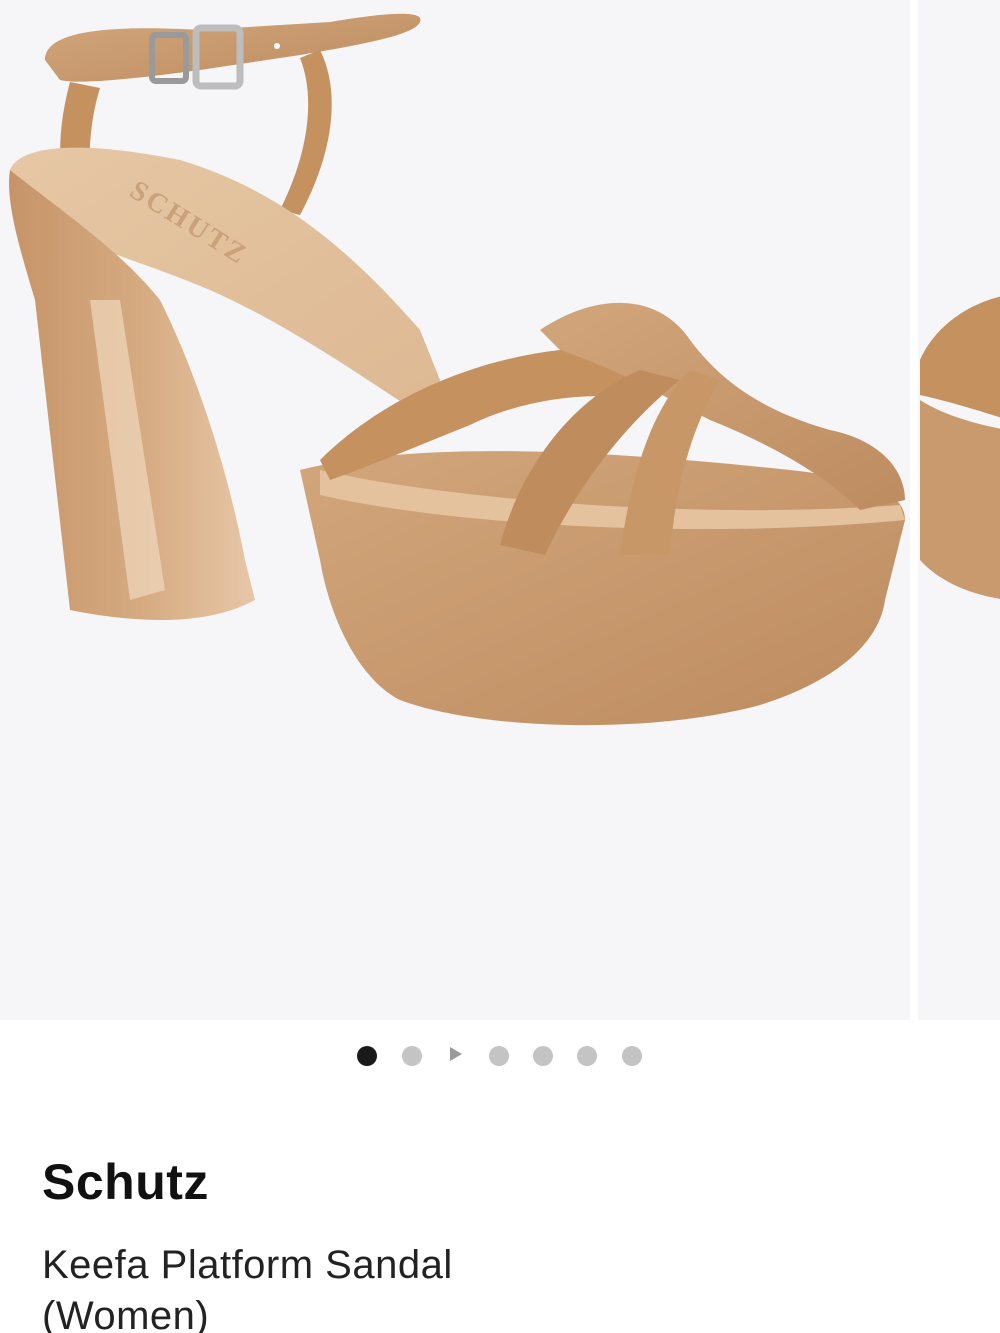  Describe the element at coordinates (960, 447) in the screenshot. I see `sandal-image-next` at that location.